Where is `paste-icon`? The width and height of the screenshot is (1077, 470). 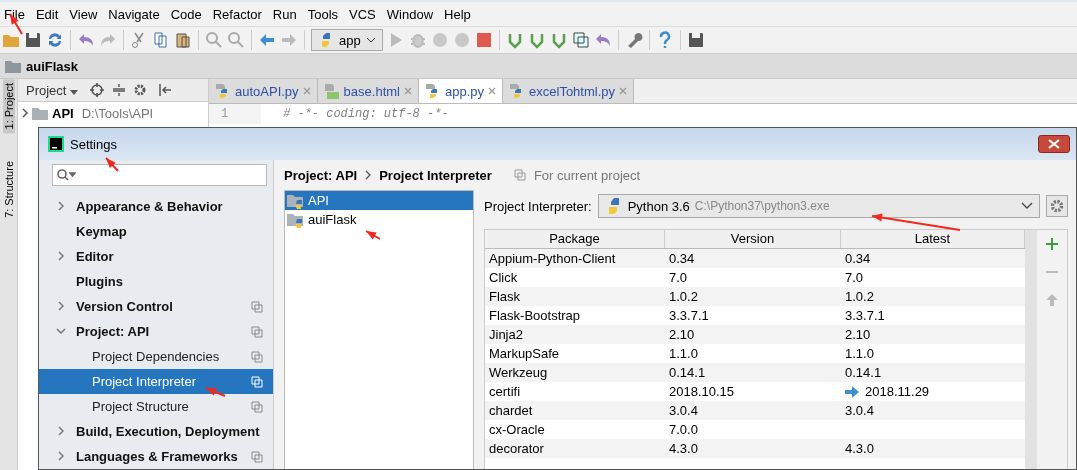
paste-icon is located at coordinates (183, 40).